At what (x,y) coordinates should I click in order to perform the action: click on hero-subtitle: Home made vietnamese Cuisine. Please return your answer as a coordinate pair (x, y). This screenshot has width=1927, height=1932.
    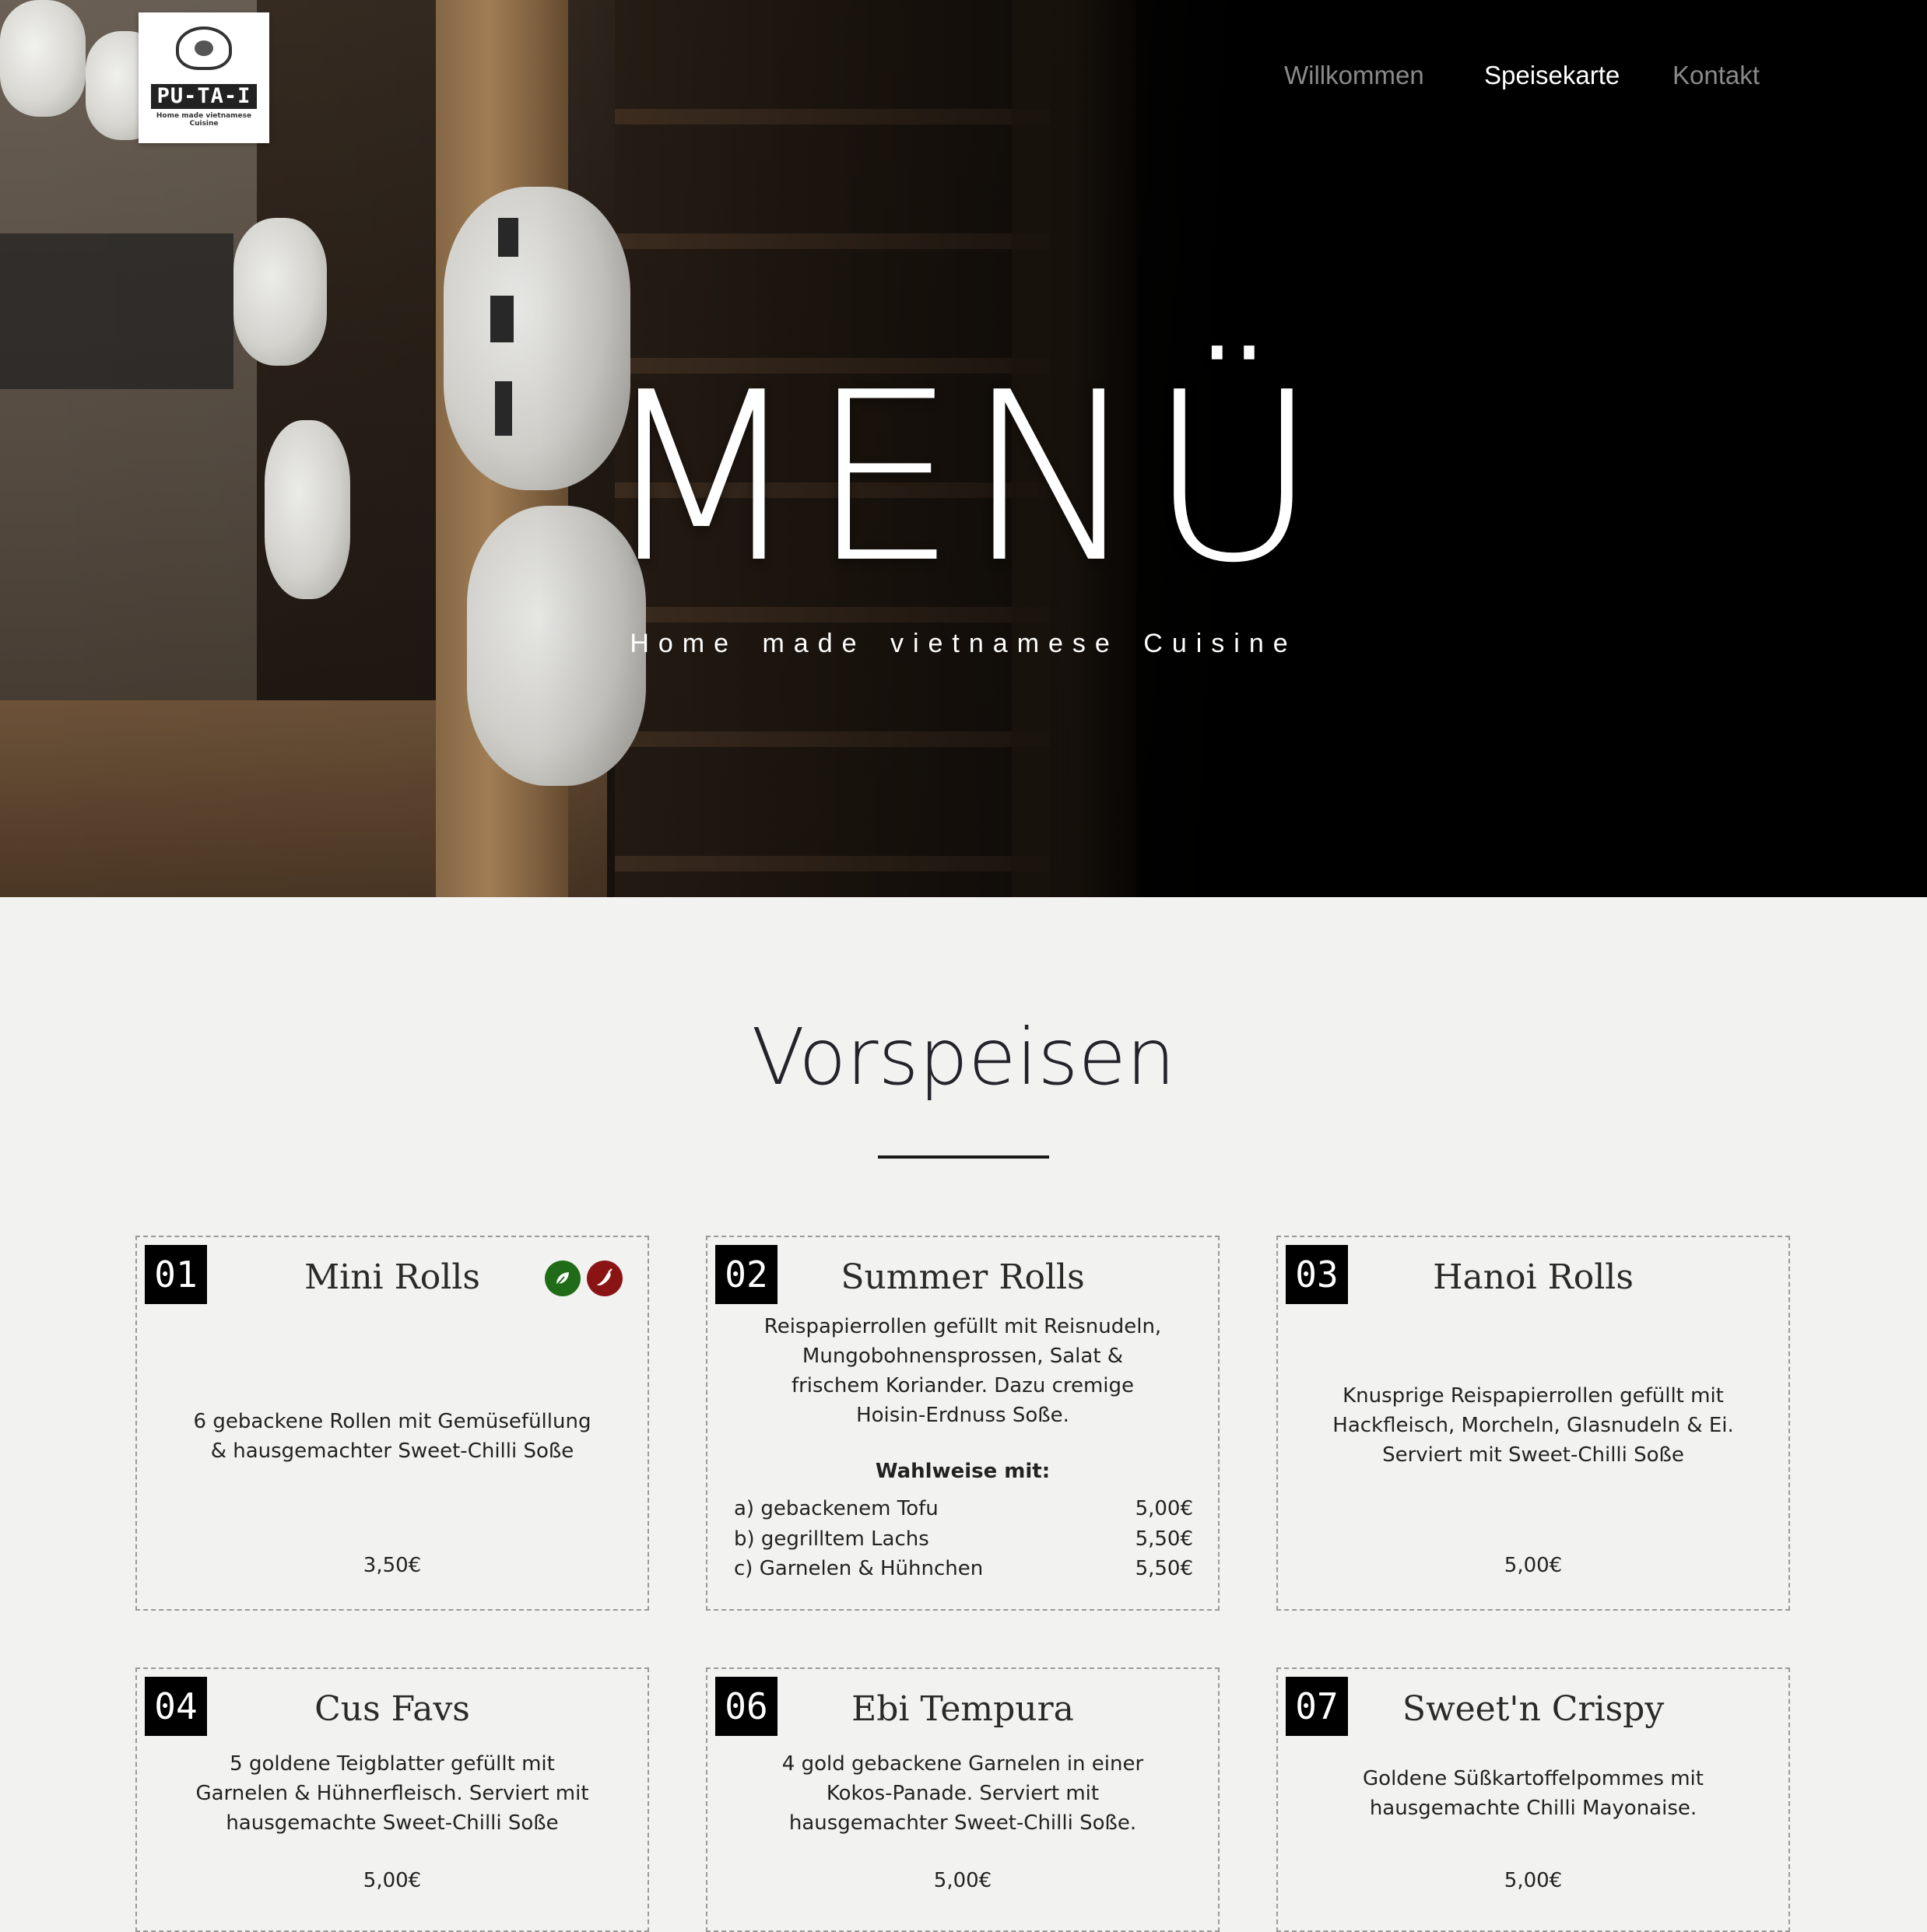
    Looking at the image, I should click on (963, 643).